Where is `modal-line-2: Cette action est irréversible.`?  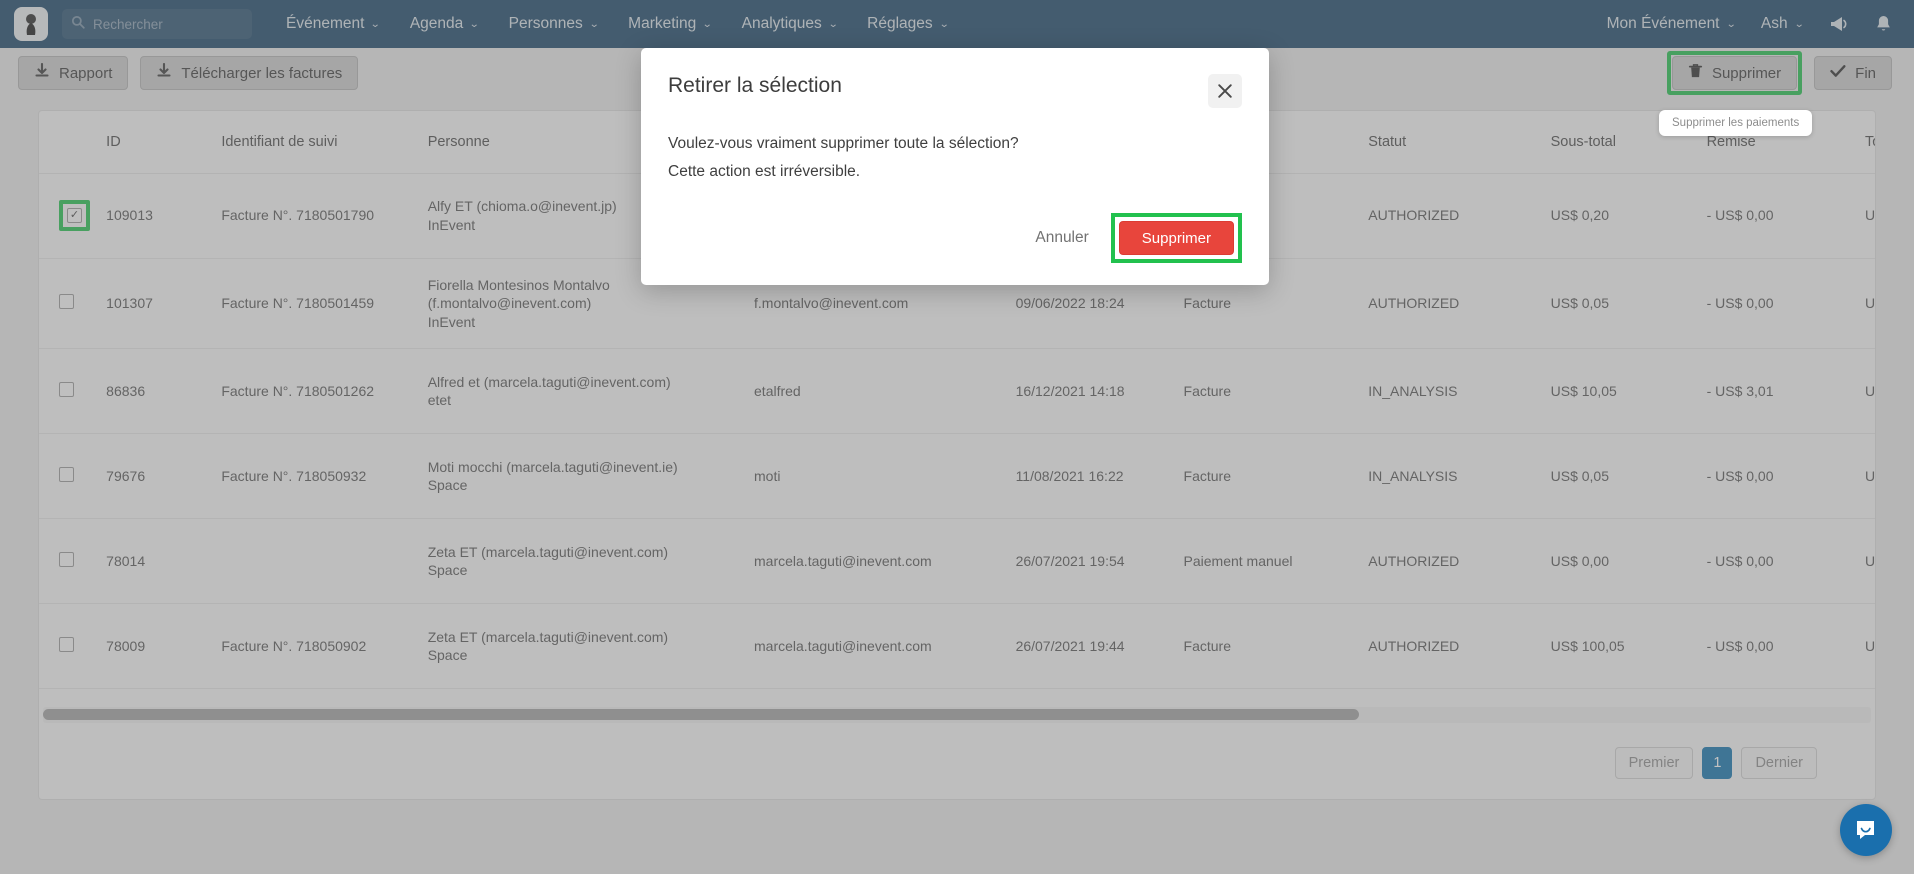
modal-line-2: Cette action est irréversible. is located at coordinates (764, 171).